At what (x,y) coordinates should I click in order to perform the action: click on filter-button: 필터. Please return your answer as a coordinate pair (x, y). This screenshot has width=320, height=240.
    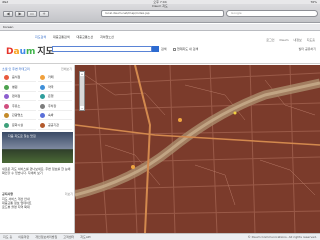
    Looking at the image, I should click on (301, 49).